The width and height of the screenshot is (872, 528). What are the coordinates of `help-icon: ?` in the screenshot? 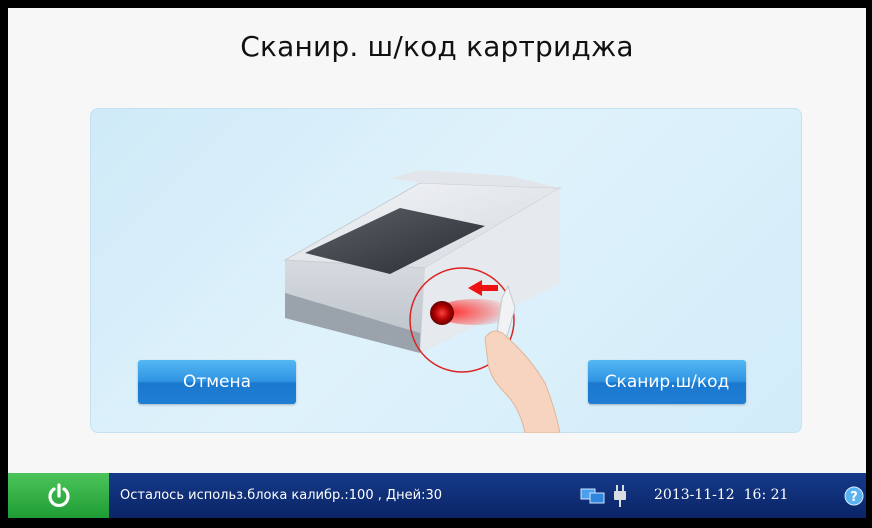 It's located at (854, 496).